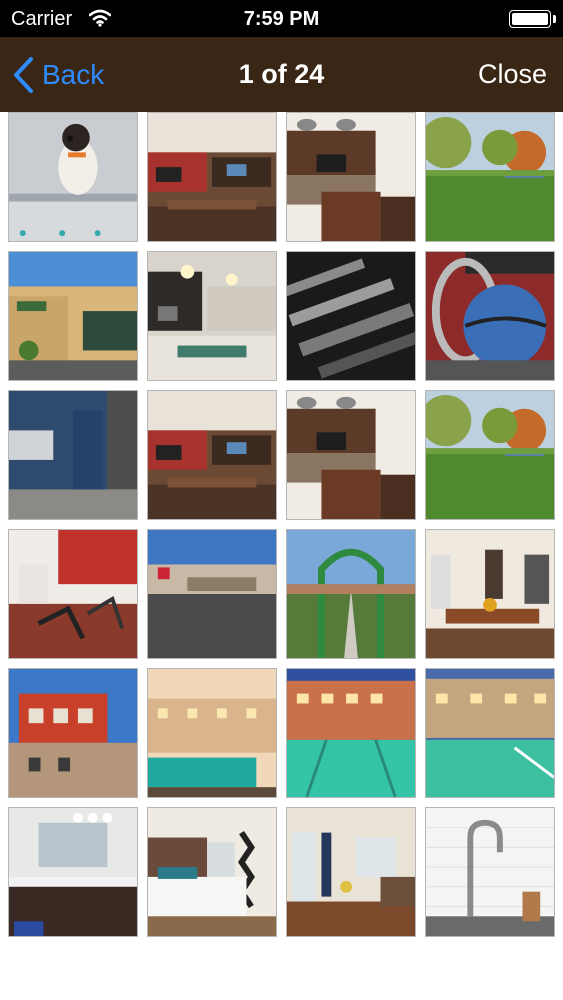  I want to click on dining-room-photo, so click(490, 594).